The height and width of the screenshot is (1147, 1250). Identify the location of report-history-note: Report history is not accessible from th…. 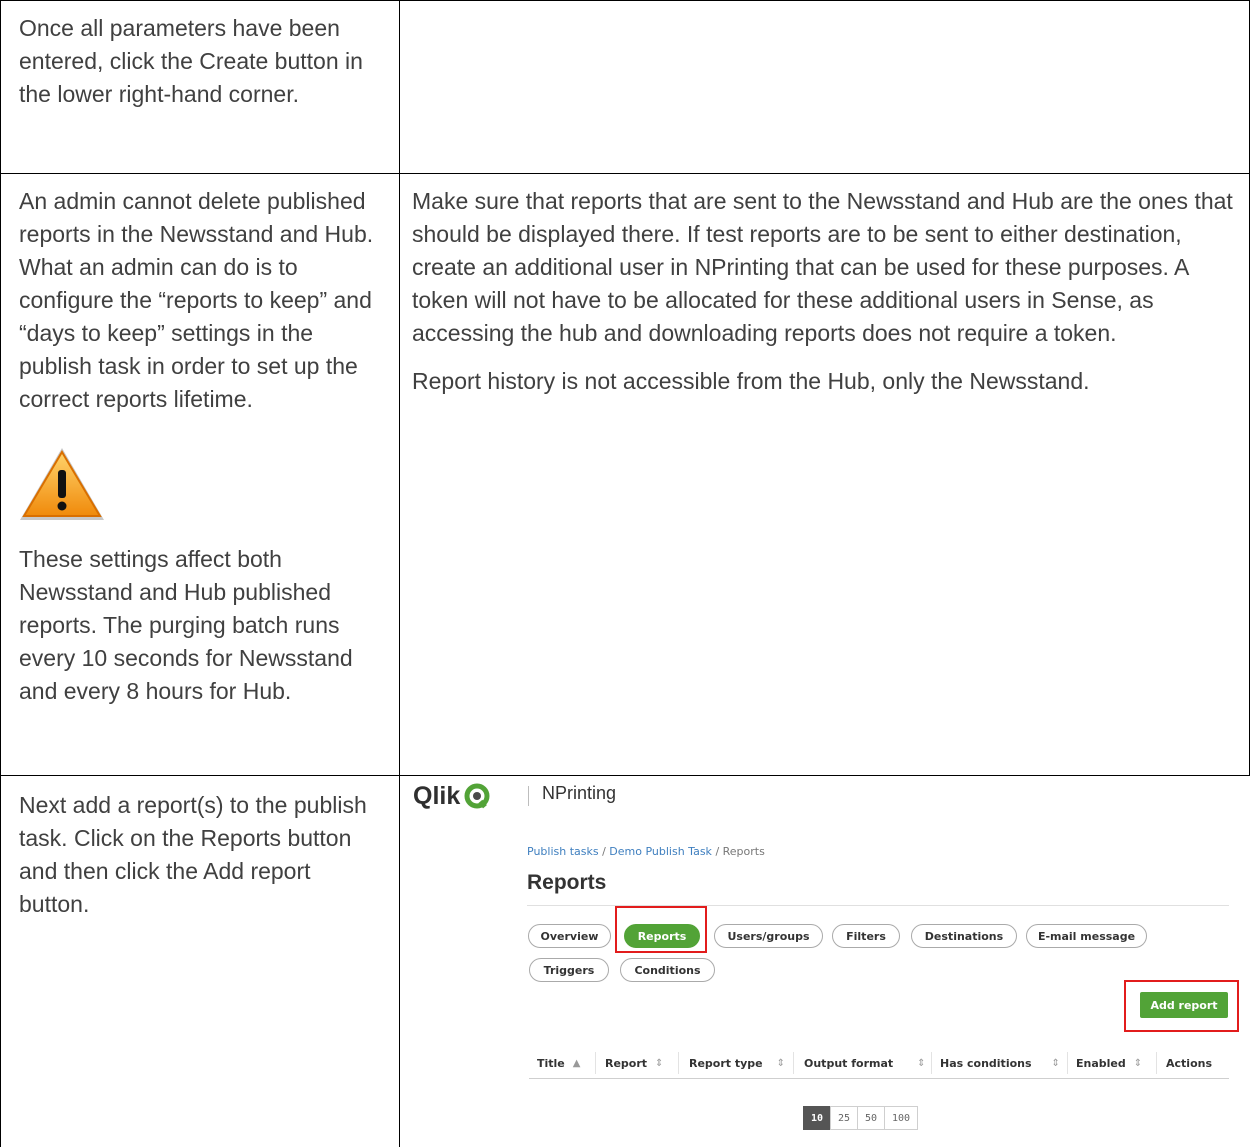
(751, 381).